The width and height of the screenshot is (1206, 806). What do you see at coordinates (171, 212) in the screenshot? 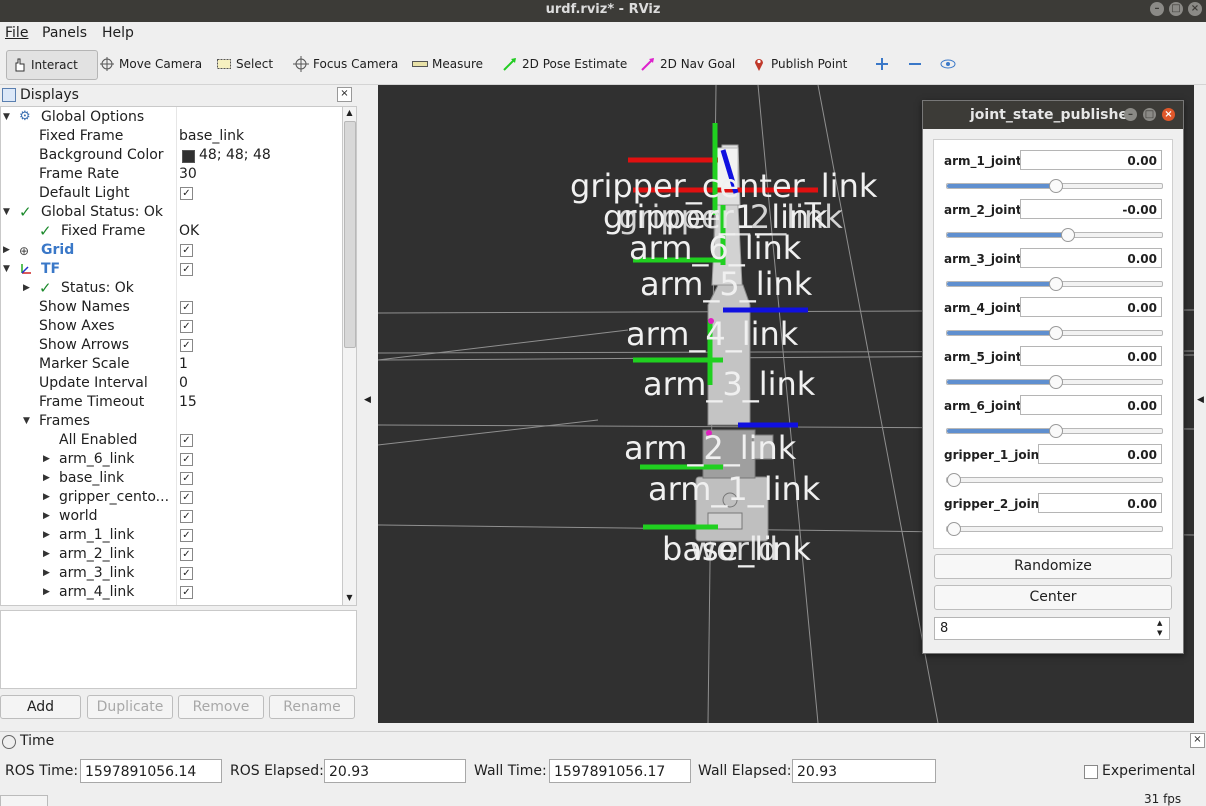
I see `tree-row-global-status: ▼ ✓ Global Status: Ok` at bounding box center [171, 212].